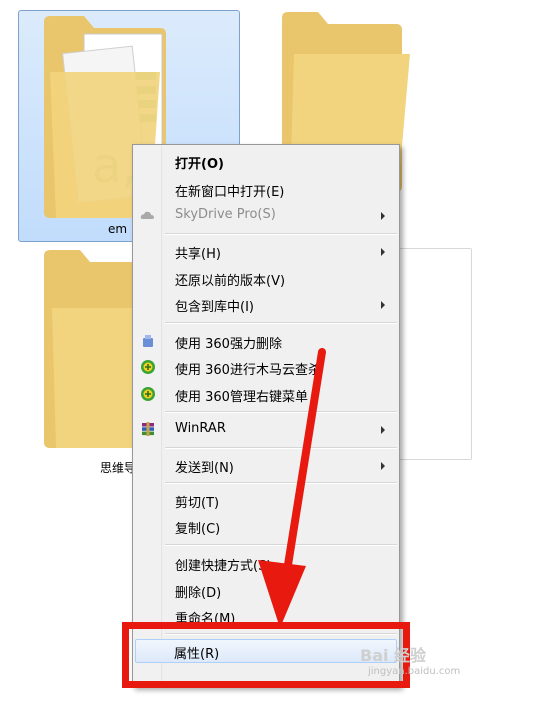 The image size is (541, 719). What do you see at coordinates (292, 488) in the screenshot?
I see `annotation-arrow-icon` at bounding box center [292, 488].